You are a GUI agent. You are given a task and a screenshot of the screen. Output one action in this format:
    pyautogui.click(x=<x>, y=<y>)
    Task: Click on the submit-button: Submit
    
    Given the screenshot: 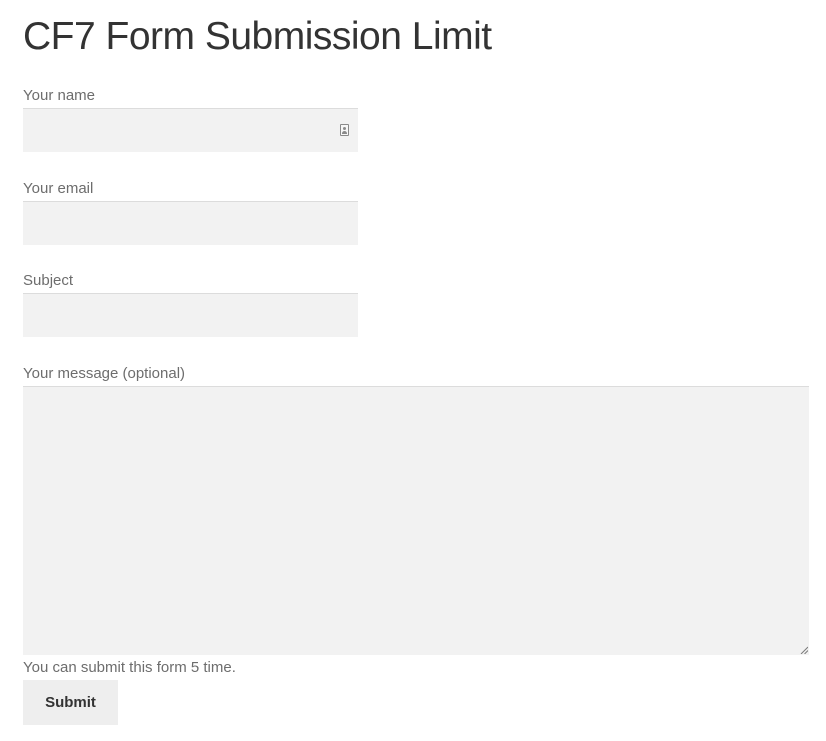 What is the action you would take?
    pyautogui.click(x=70, y=702)
    